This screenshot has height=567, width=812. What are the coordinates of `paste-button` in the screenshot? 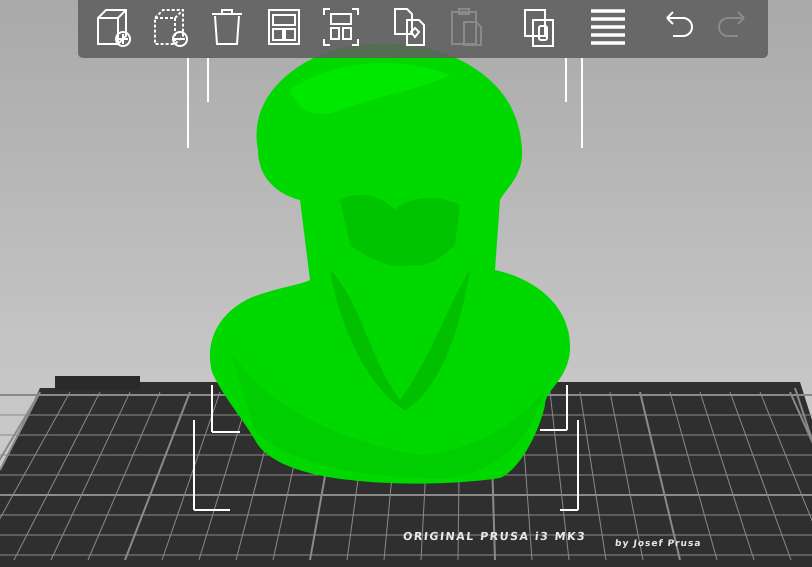 It's located at (467, 27).